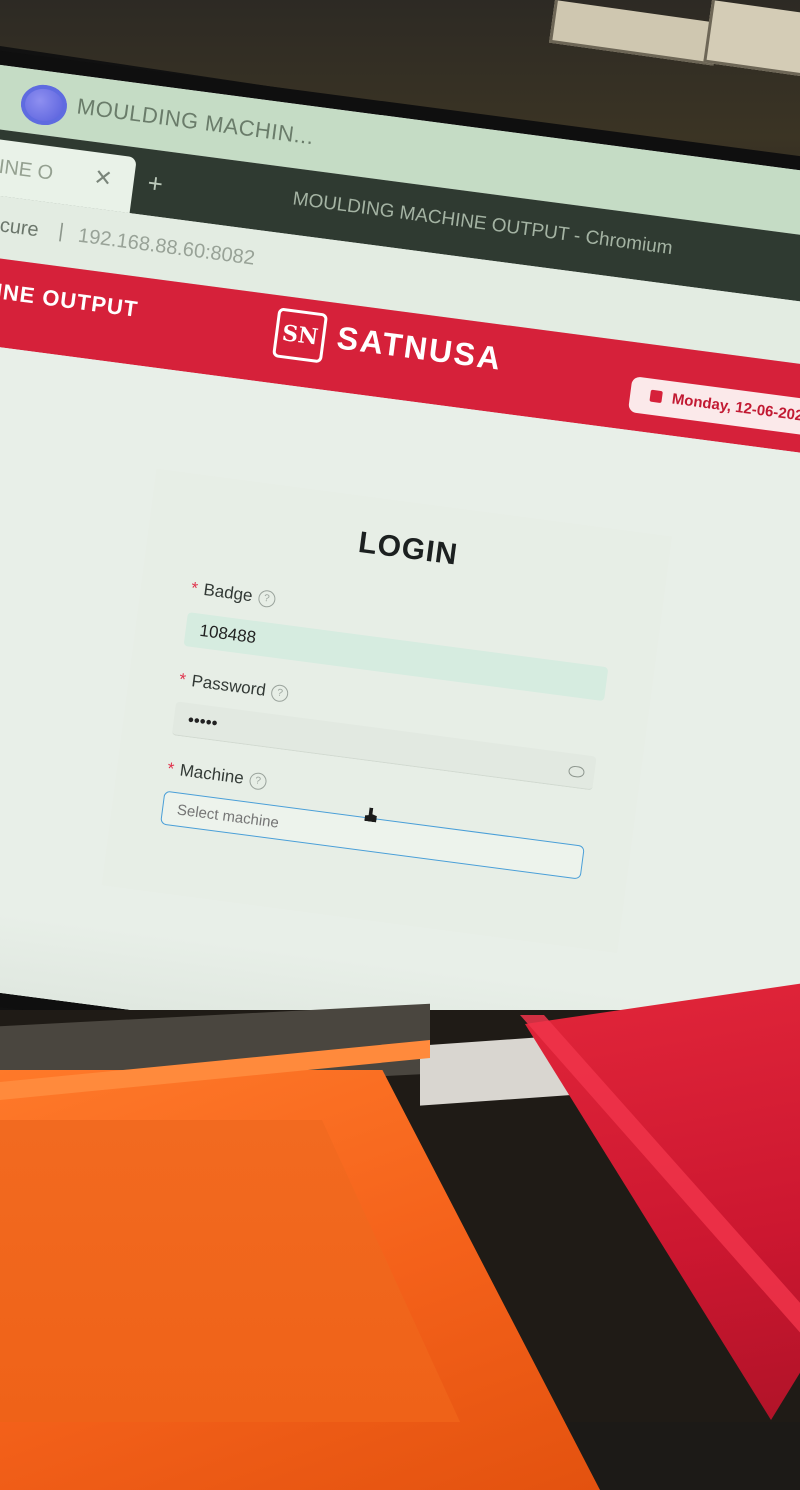 This screenshot has height=1490, width=800. Describe the element at coordinates (44, 105) in the screenshot. I see `chromium-logo-icon` at that location.